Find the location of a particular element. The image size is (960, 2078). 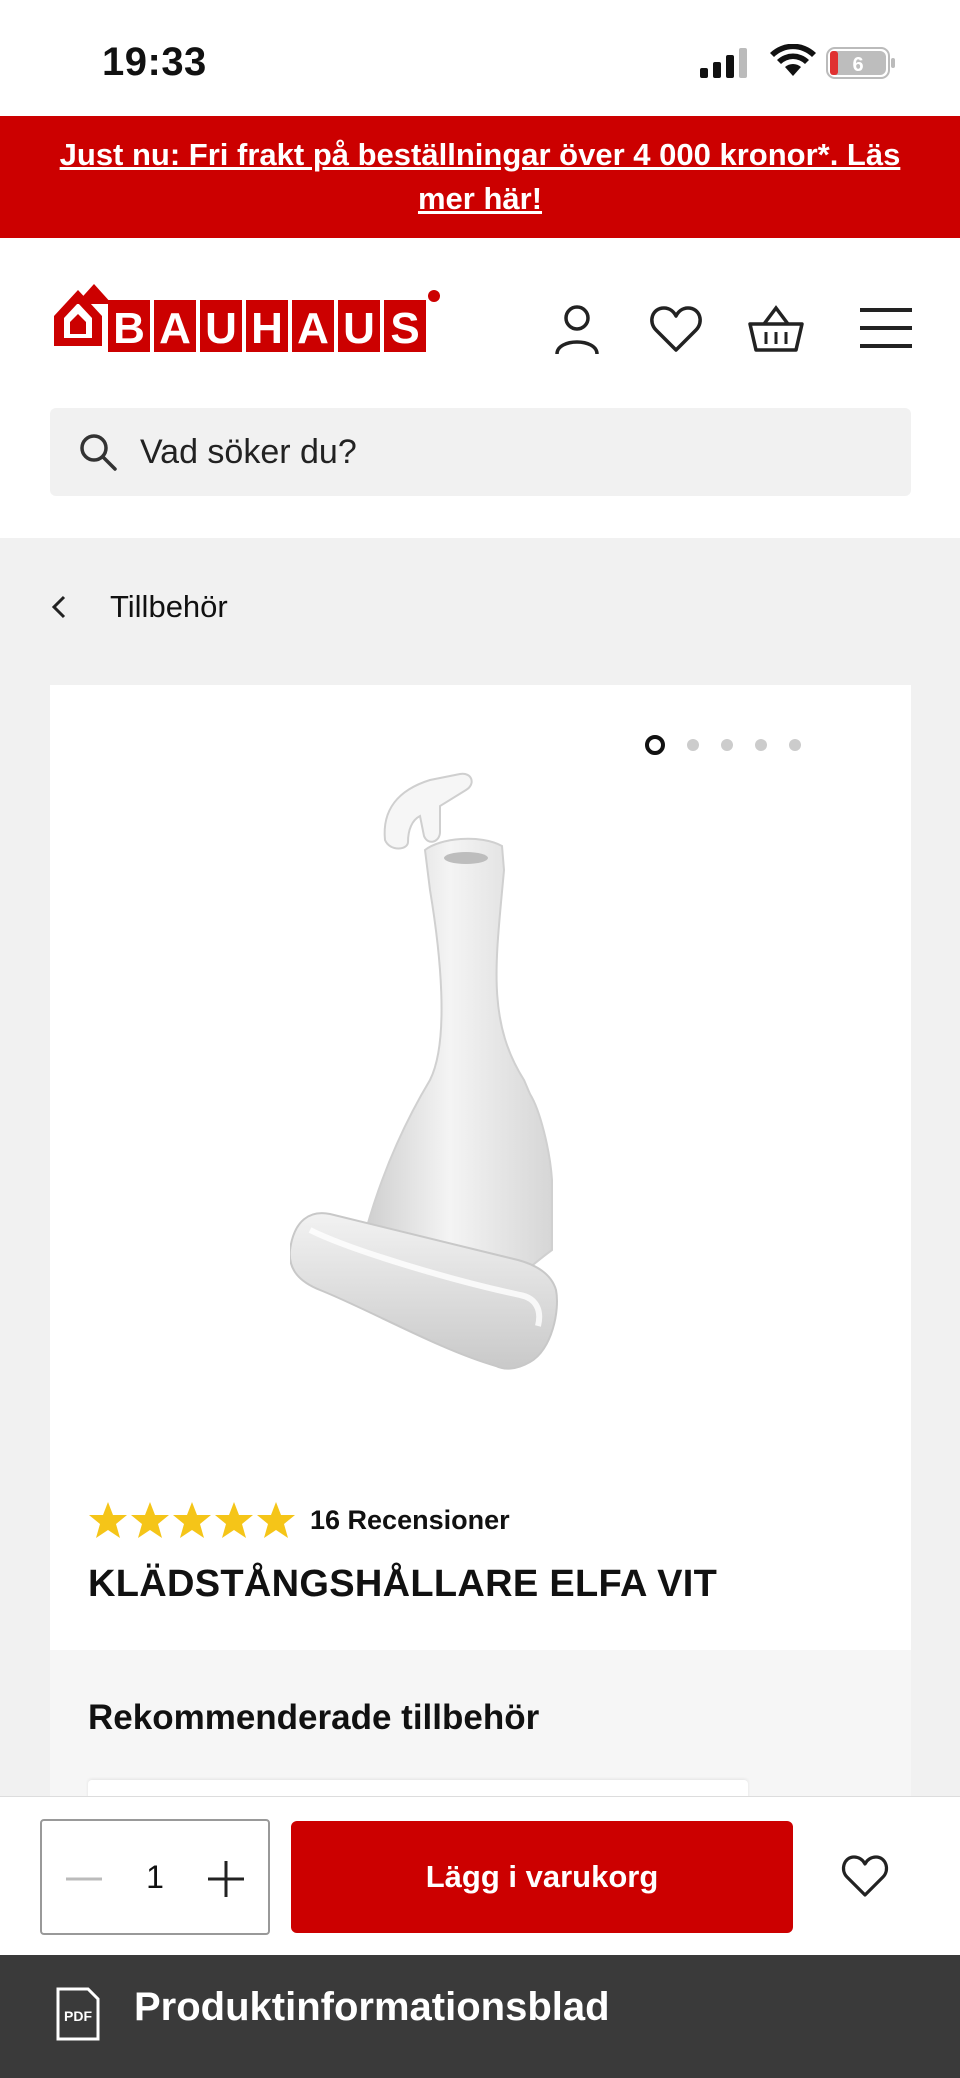

search-input is located at coordinates (510, 452).